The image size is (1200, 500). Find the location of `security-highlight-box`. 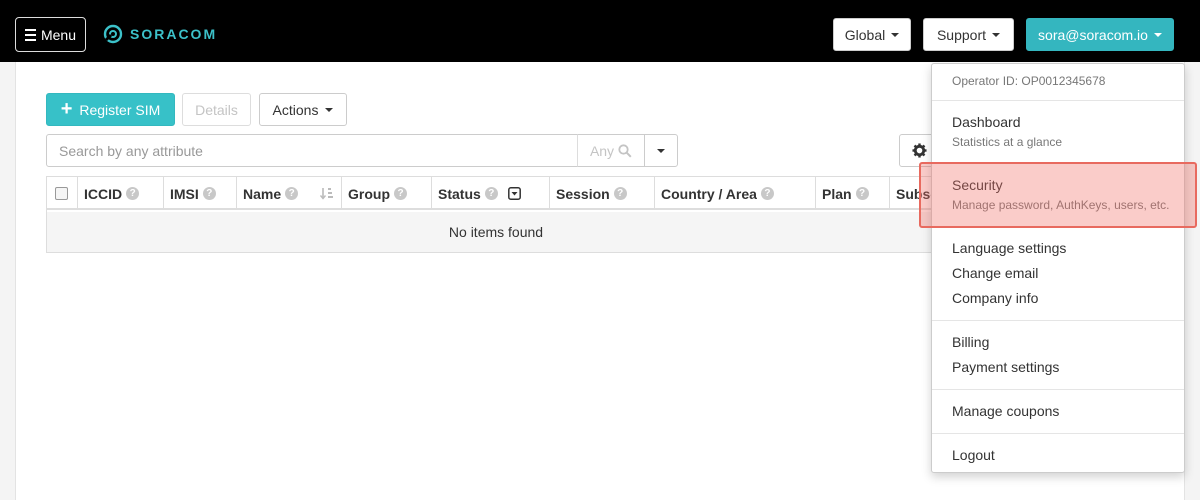

security-highlight-box is located at coordinates (1058, 195).